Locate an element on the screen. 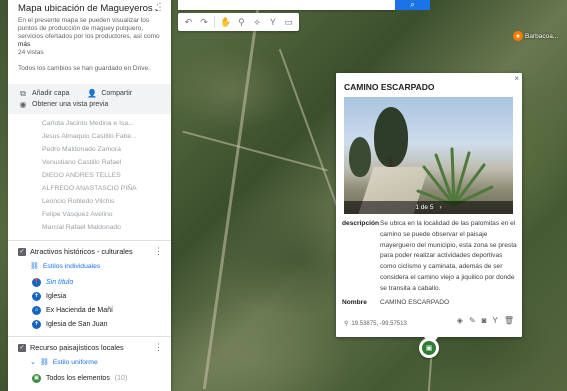  search-icon: ⌕ is located at coordinates (412, 4).